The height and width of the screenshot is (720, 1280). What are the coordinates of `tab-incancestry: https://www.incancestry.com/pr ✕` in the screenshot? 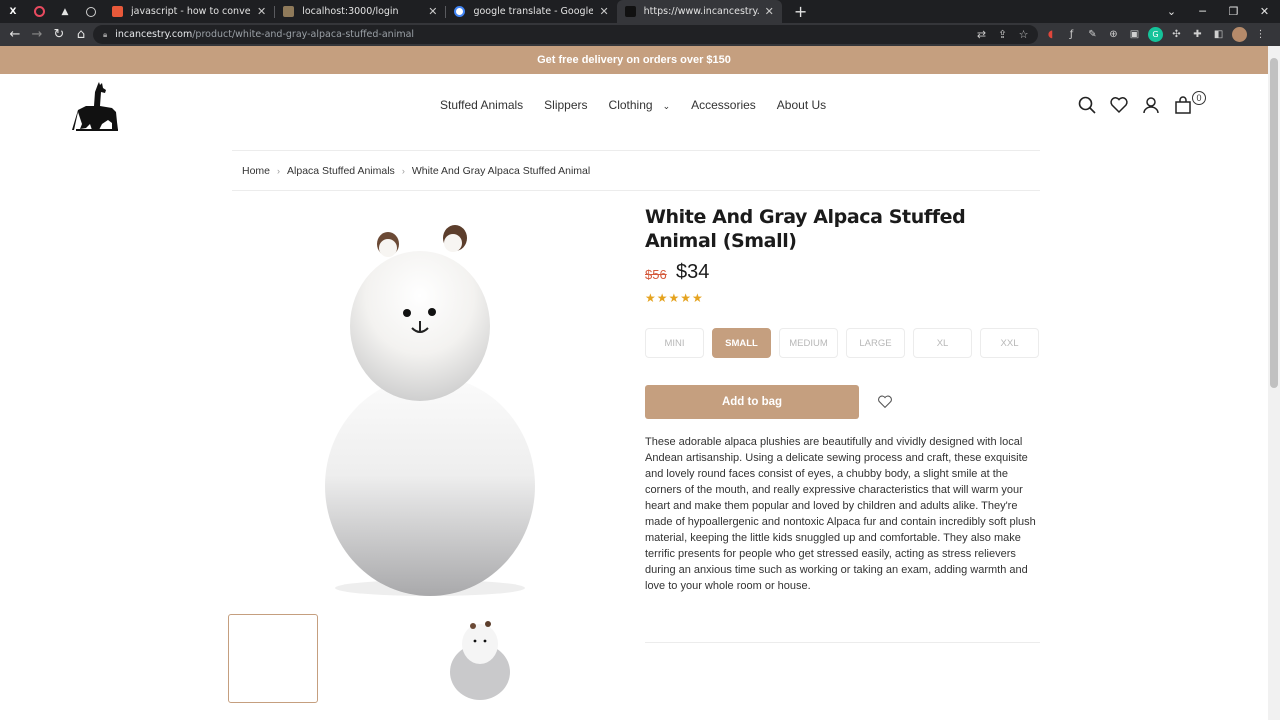 It's located at (699, 11).